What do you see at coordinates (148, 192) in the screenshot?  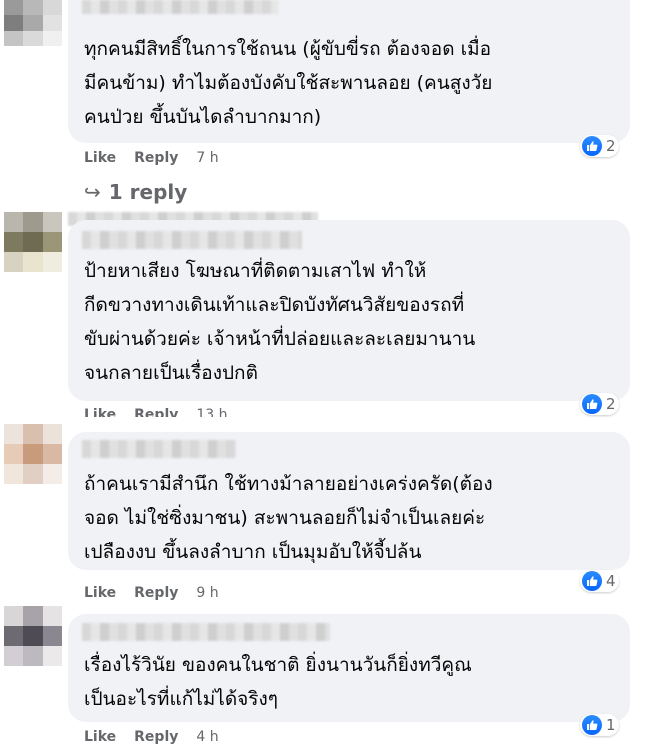 I see `reply-count-label: 1 reply` at bounding box center [148, 192].